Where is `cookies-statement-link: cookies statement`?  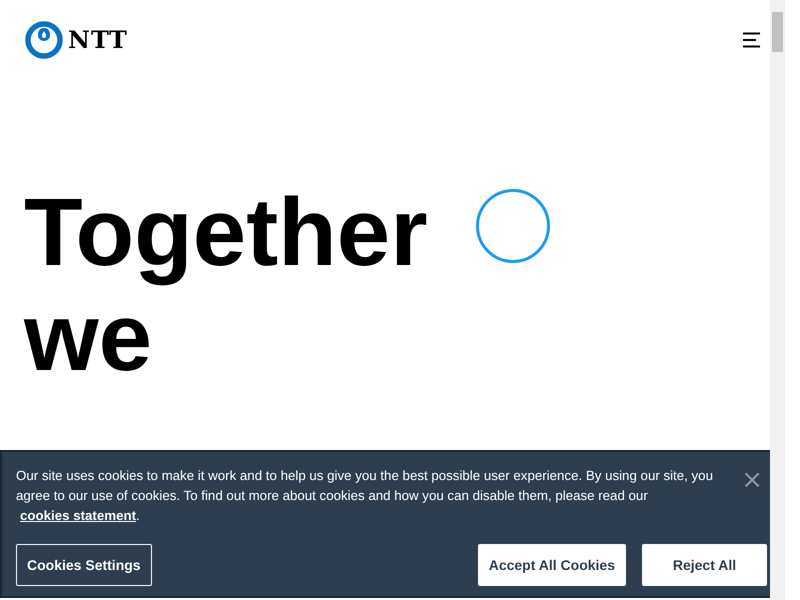
cookies-statement-link: cookies statement is located at coordinates (78, 515).